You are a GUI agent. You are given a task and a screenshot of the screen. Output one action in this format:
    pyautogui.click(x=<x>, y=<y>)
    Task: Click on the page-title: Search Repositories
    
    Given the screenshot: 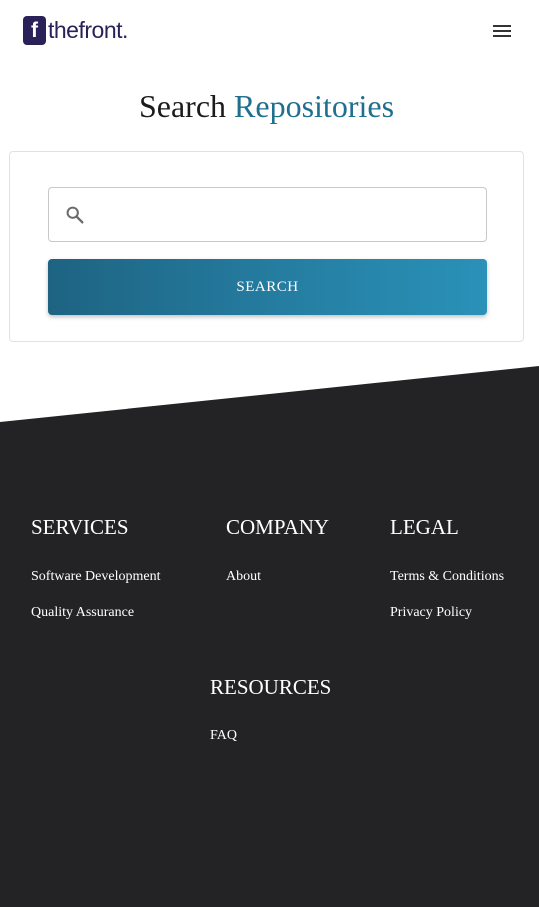 What is the action you would take?
    pyautogui.click(x=266, y=106)
    